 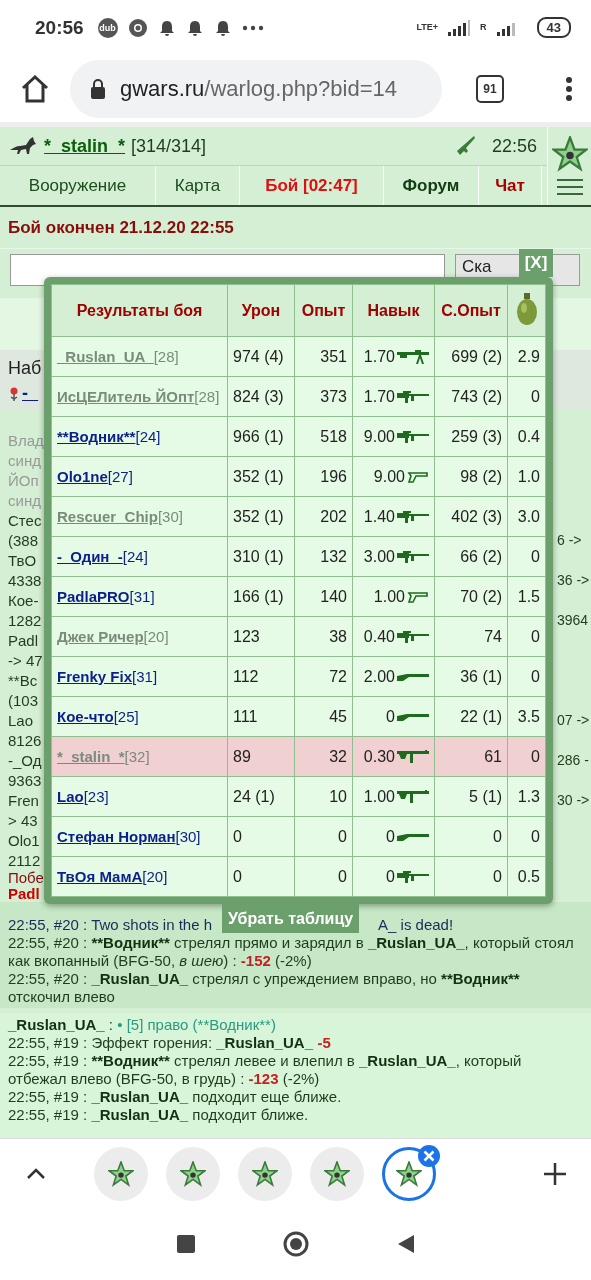 What do you see at coordinates (24, 460) in the screenshot?
I see `log-fragment: синд` at bounding box center [24, 460].